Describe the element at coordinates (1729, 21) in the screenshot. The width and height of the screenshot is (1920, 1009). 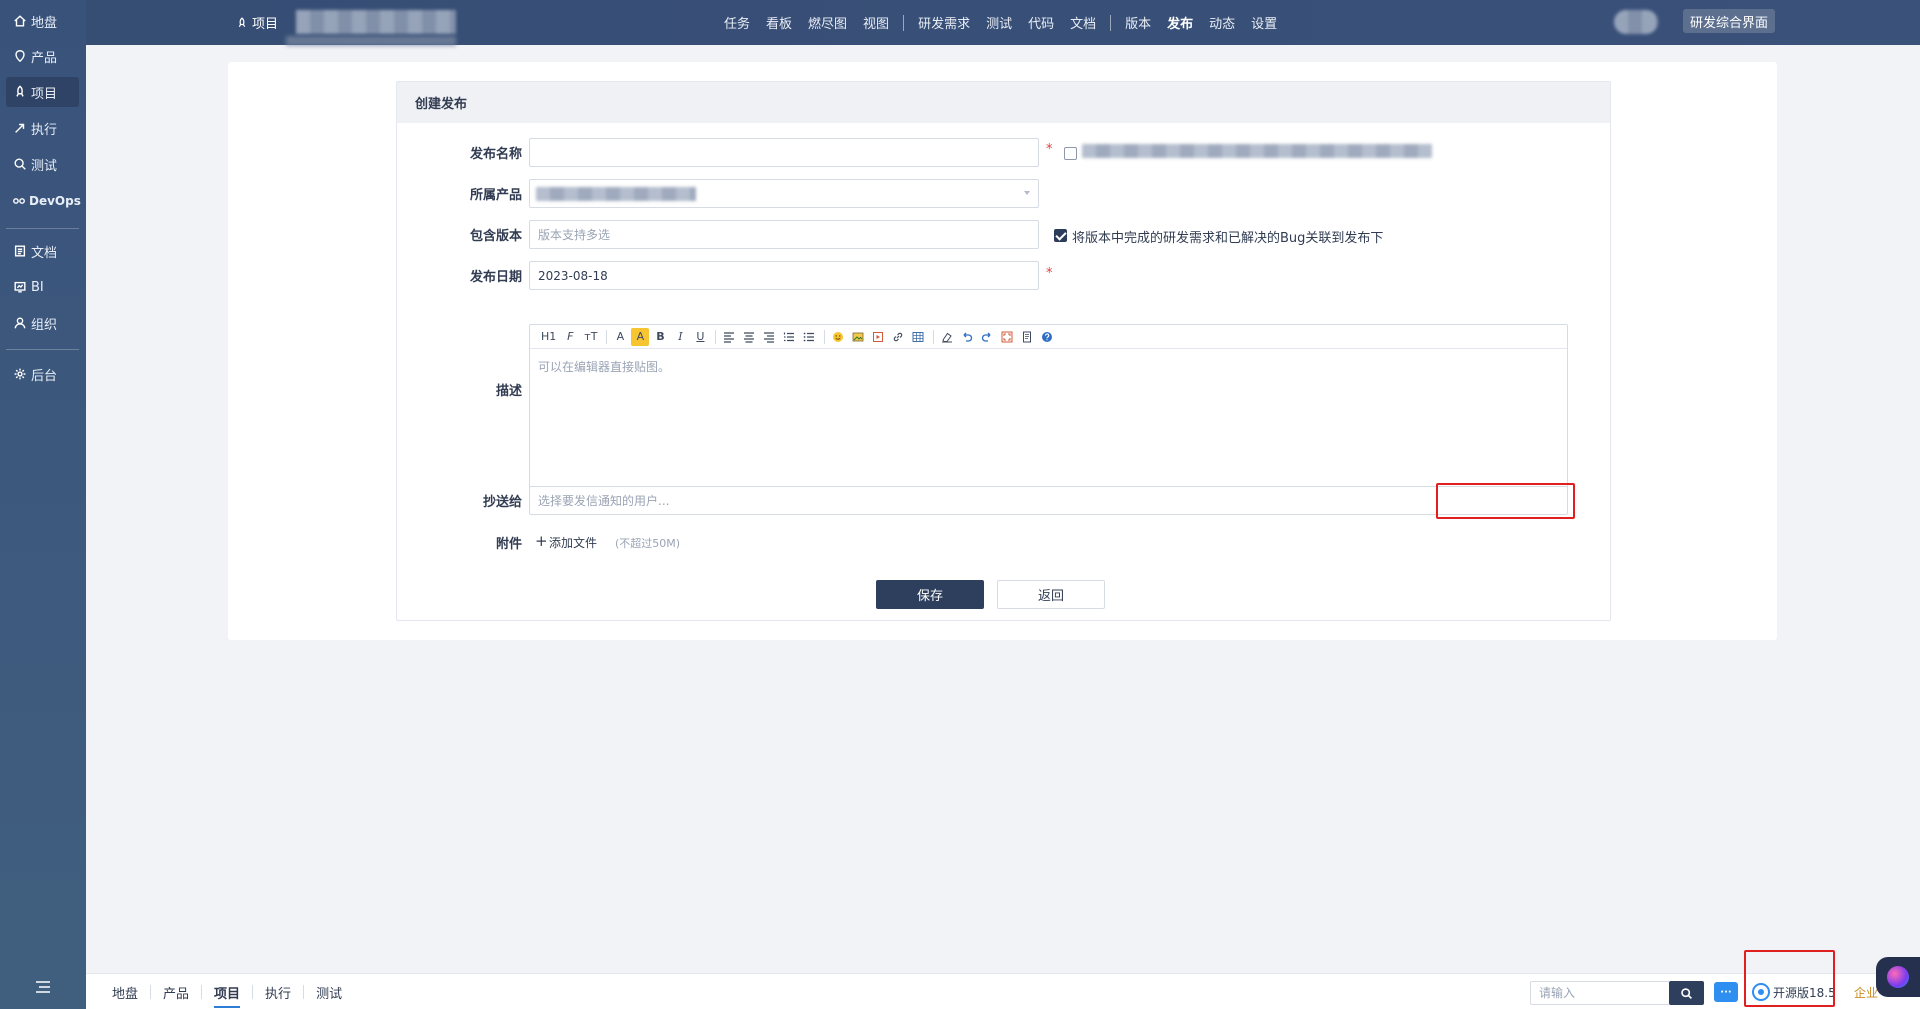
I see `view-switch-button: 研发综合界面` at that location.